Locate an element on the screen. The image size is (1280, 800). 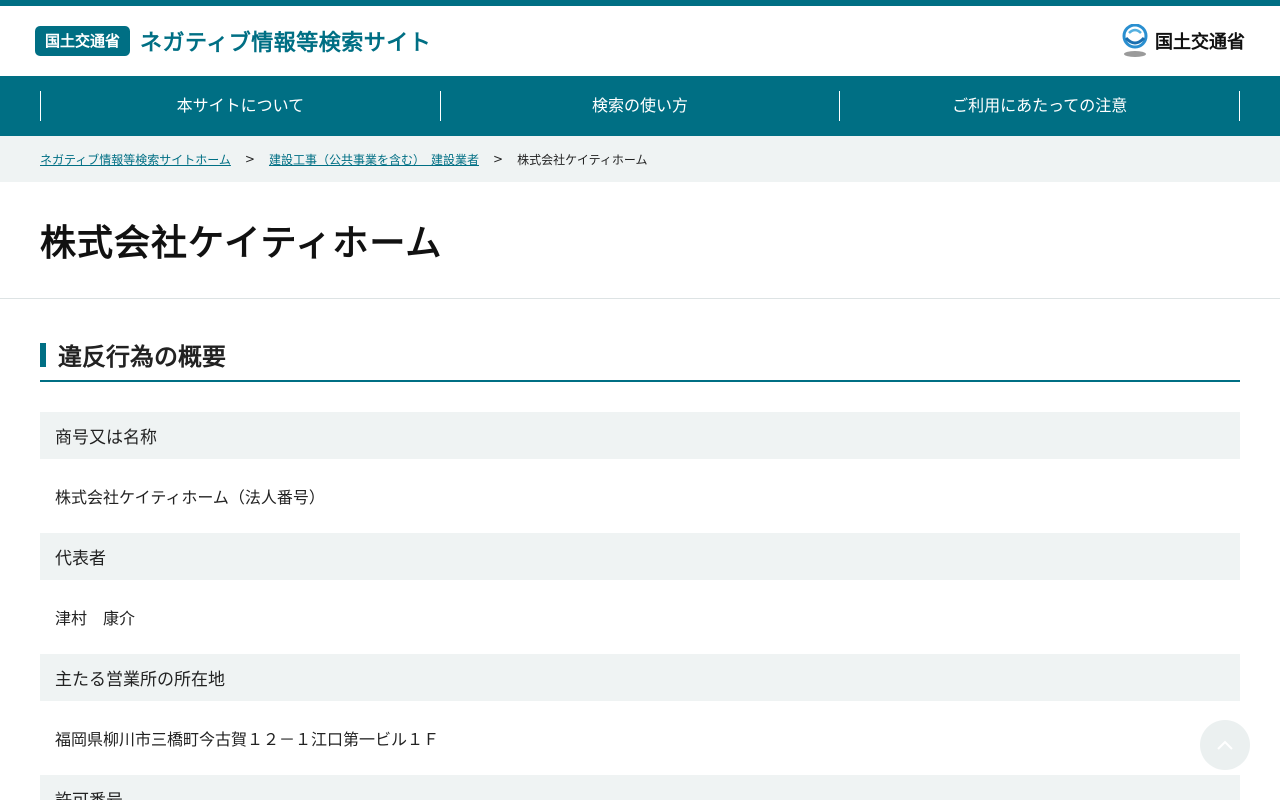
section-heading: 違反行為の概要 is located at coordinates (640, 359).